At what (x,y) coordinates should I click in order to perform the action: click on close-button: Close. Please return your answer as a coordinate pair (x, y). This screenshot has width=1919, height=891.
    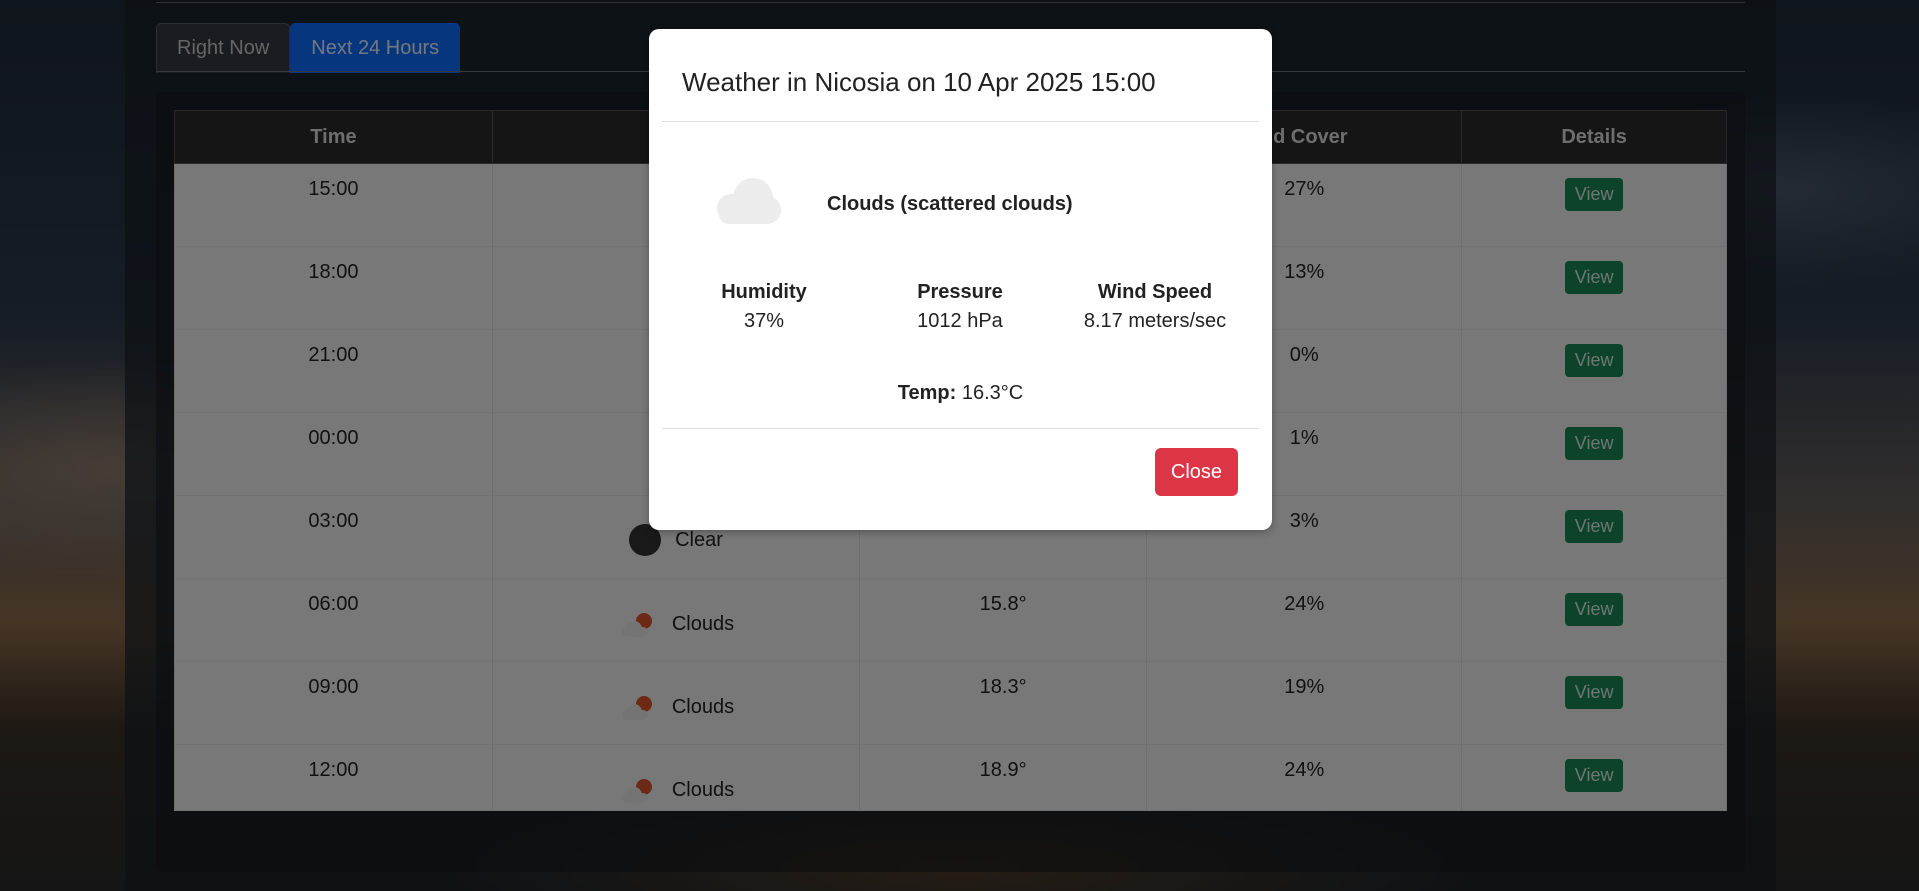
    Looking at the image, I should click on (1196, 472).